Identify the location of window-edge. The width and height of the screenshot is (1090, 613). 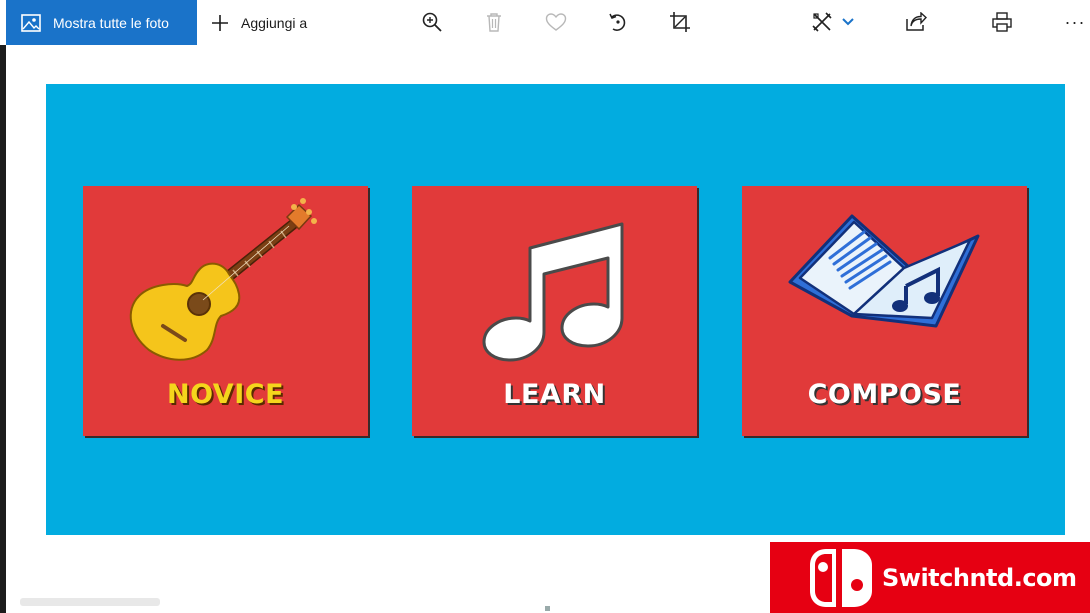
(3, 329).